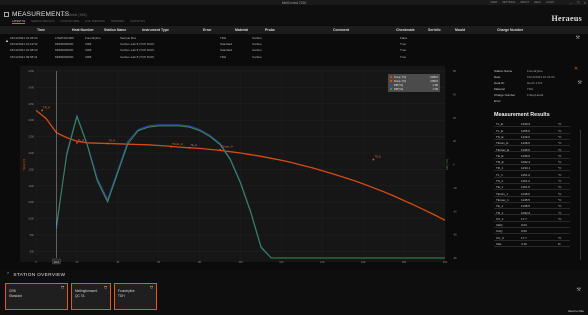 The height and width of the screenshot is (315, 588). I want to click on brand-logo: Heraeus, so click(566, 18).